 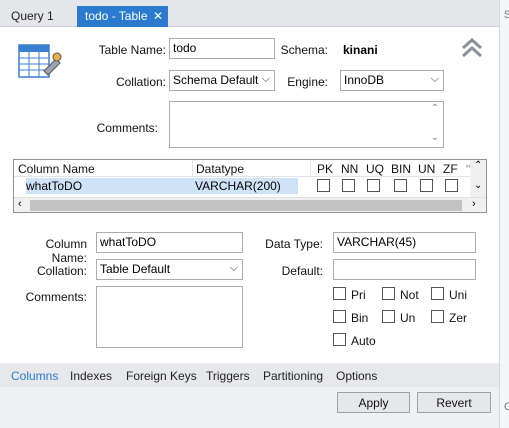 I want to click on unique-checkbox, so click(x=437, y=293).